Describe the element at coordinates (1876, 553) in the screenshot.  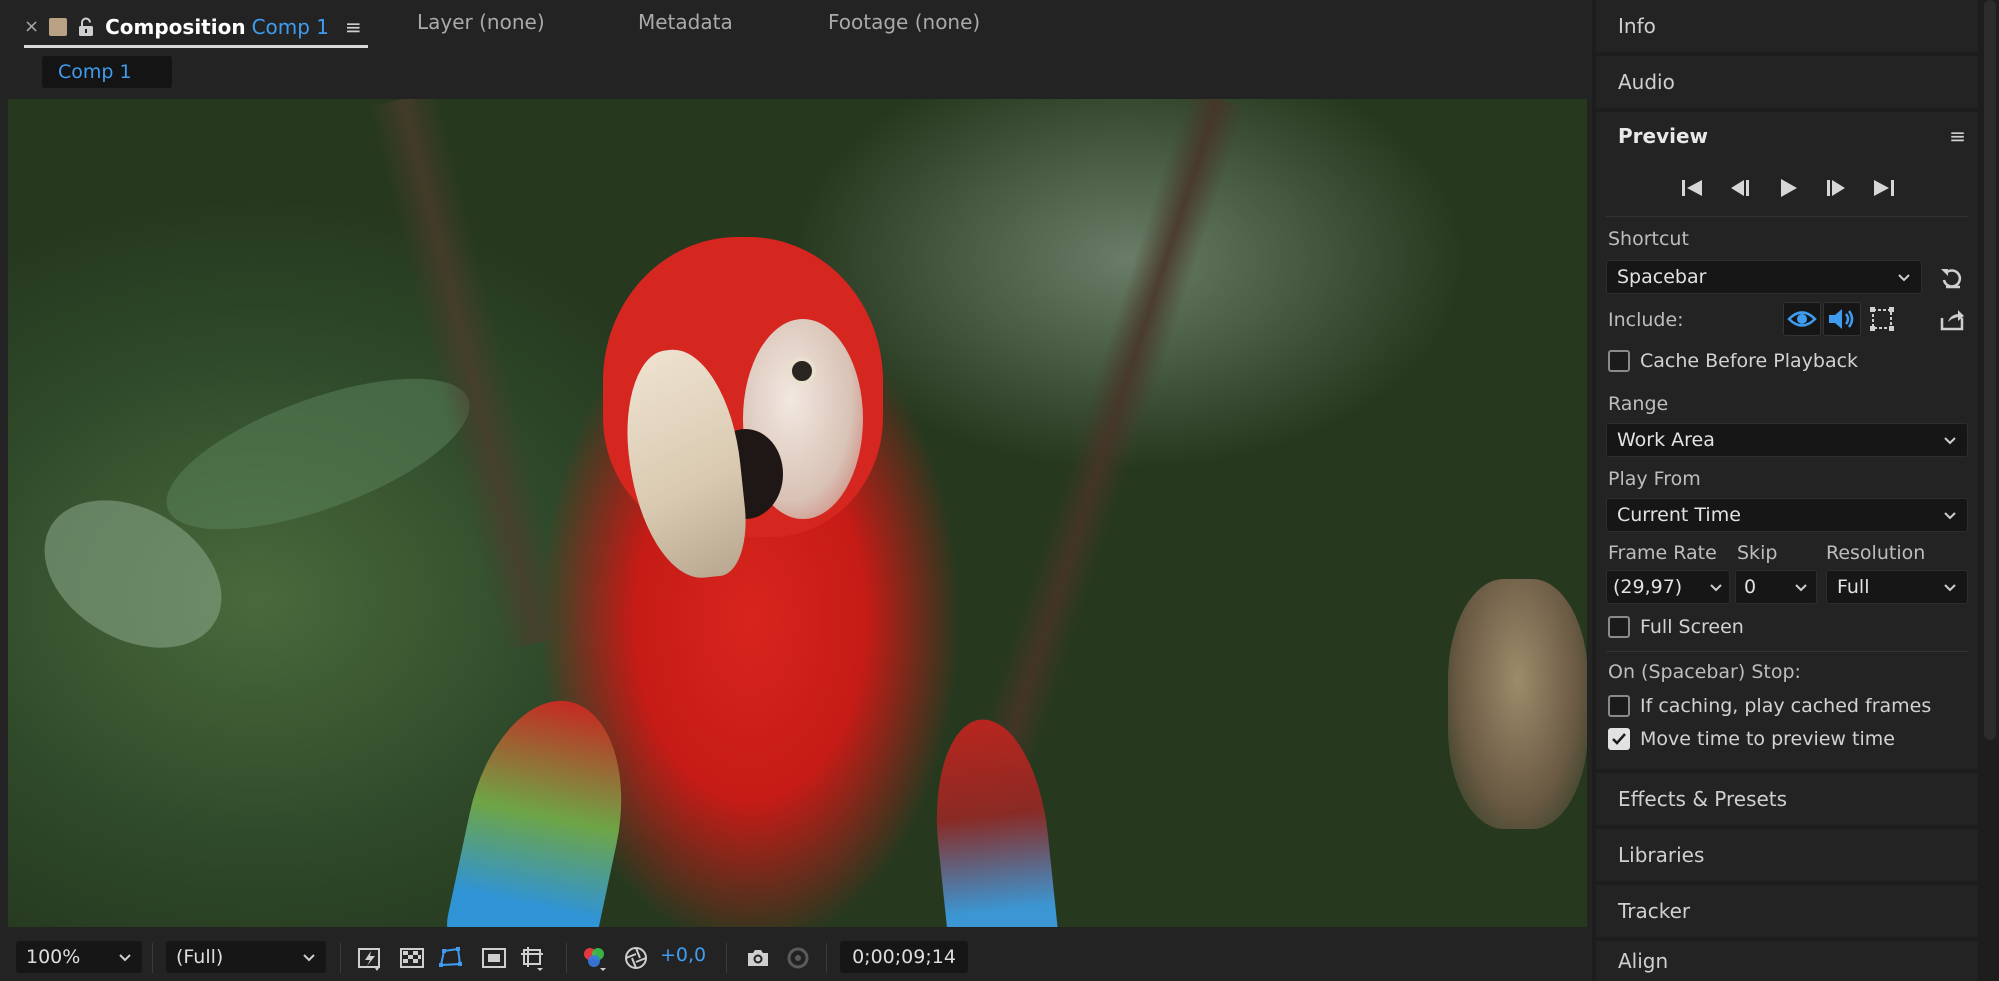
I see `resolution-label: Resolution` at that location.